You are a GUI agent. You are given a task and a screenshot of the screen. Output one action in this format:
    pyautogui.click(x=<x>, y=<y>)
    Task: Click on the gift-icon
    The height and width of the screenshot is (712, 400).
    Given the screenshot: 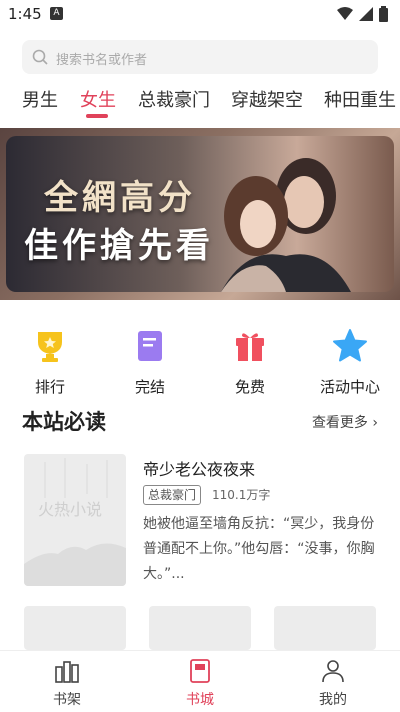 What is the action you would take?
    pyautogui.click(x=250, y=347)
    